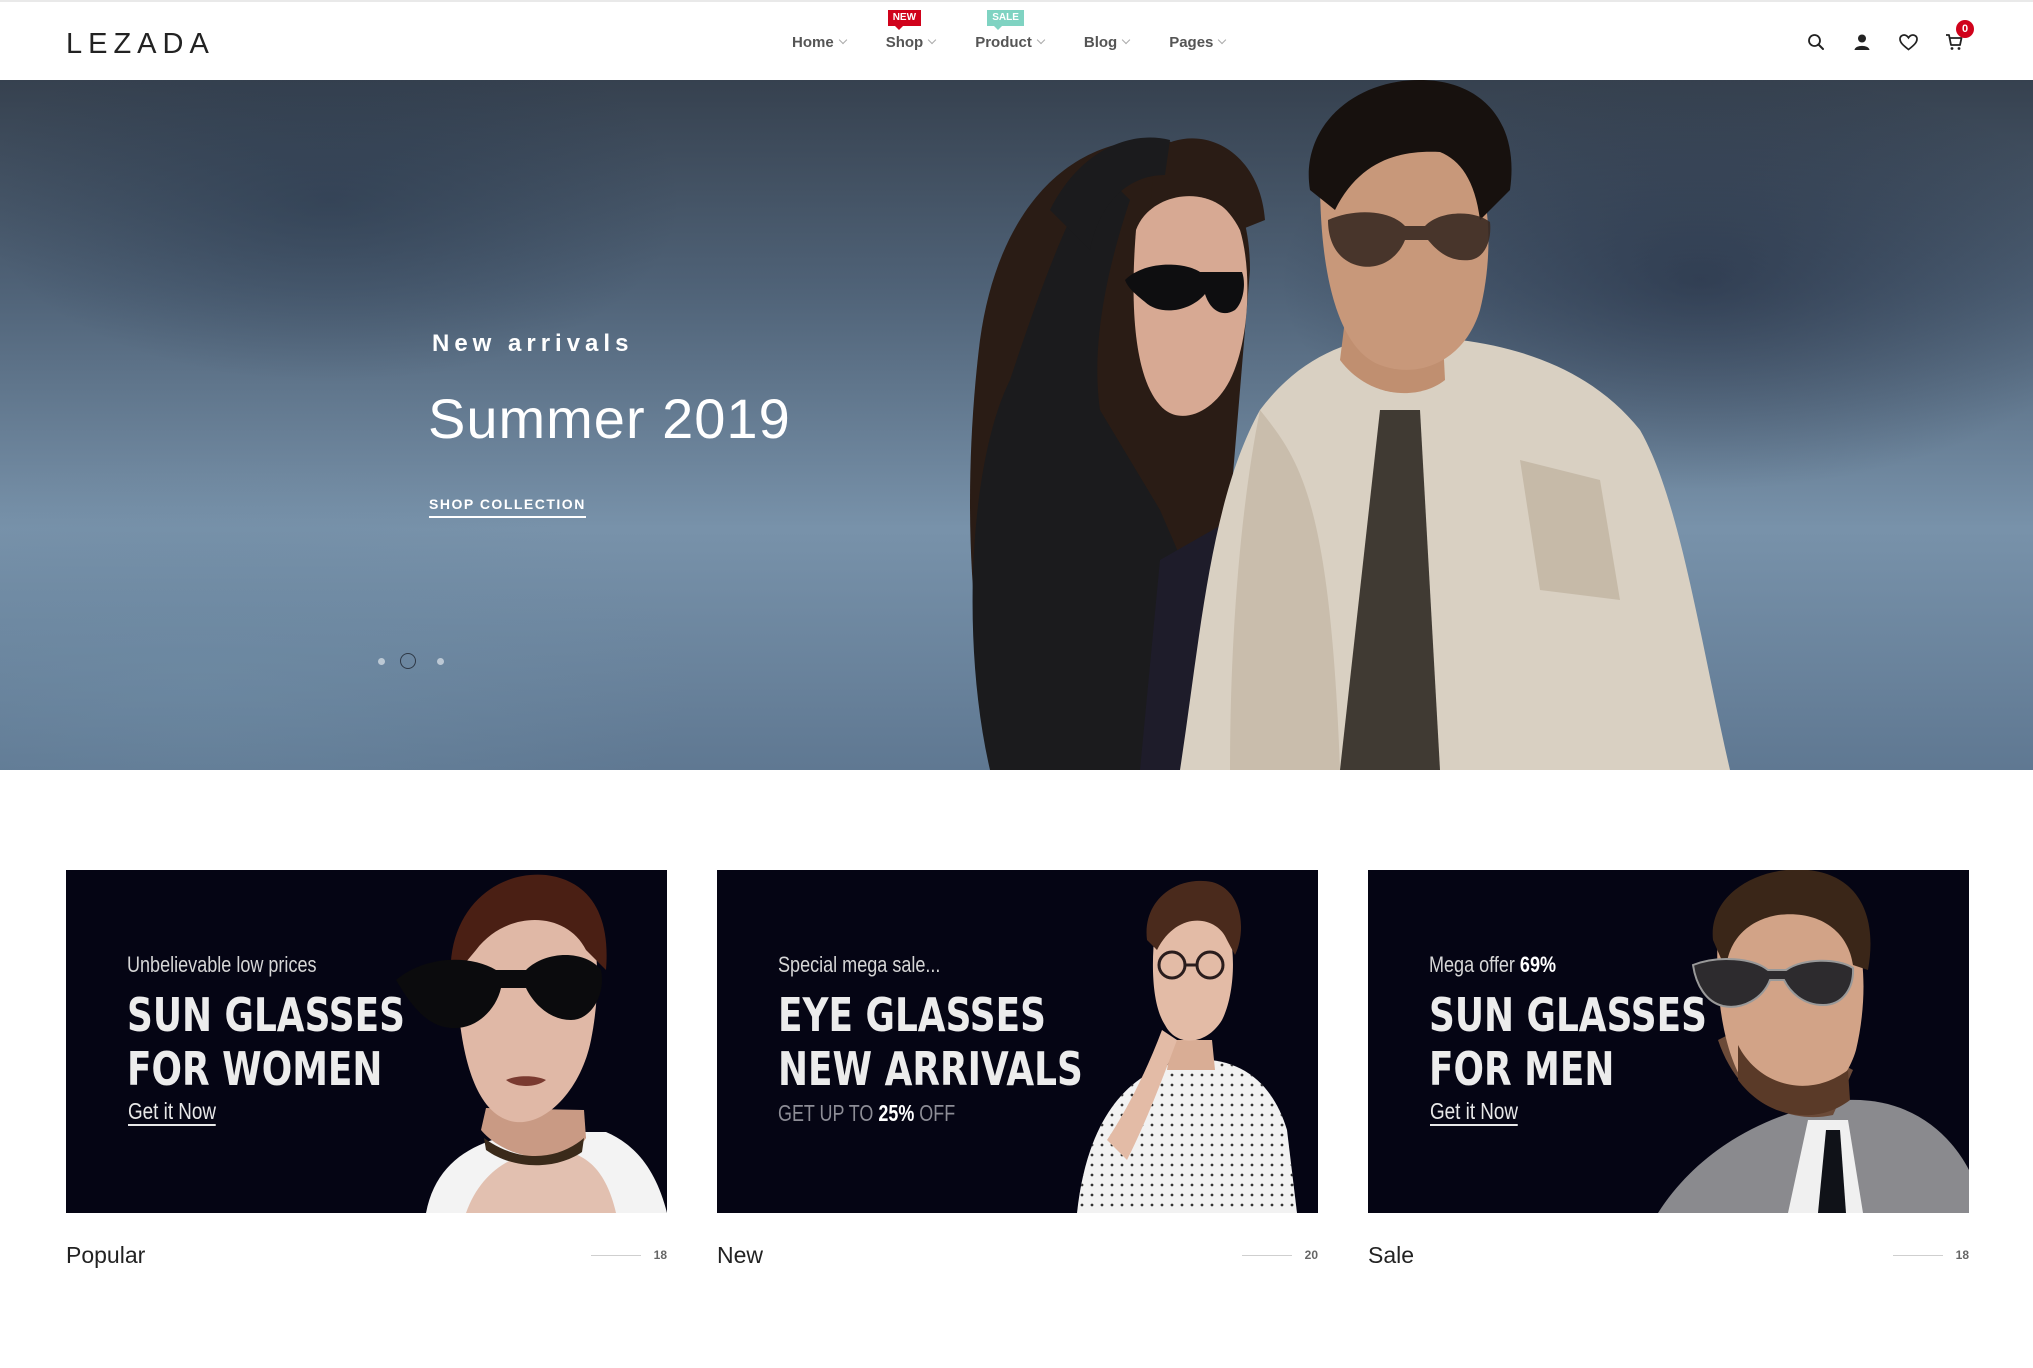 This screenshot has width=2033, height=1368. What do you see at coordinates (1005, 20) in the screenshot?
I see `sale-badge: SALE` at bounding box center [1005, 20].